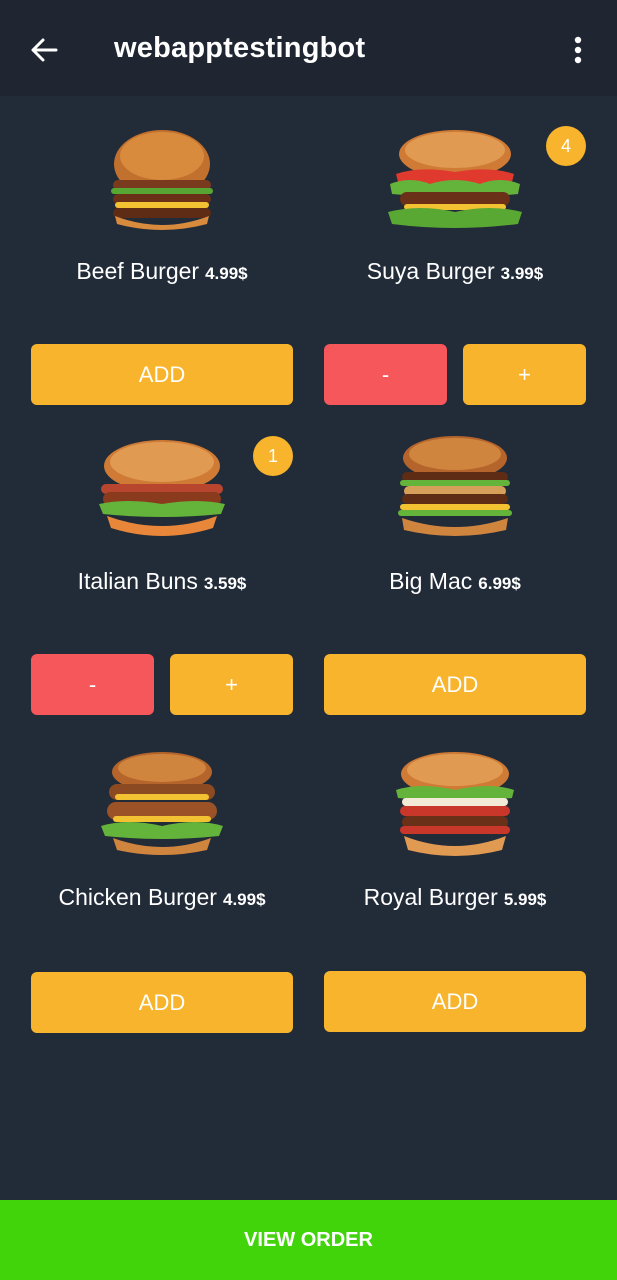 This screenshot has height=1280, width=617. I want to click on item-count-badge: 4, so click(566, 146).